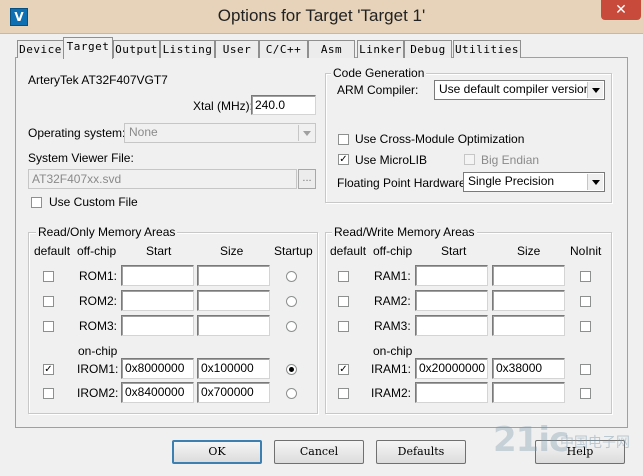 This screenshot has width=643, height=476. What do you see at coordinates (233, 300) in the screenshot?
I see `rom2-size-input` at bounding box center [233, 300].